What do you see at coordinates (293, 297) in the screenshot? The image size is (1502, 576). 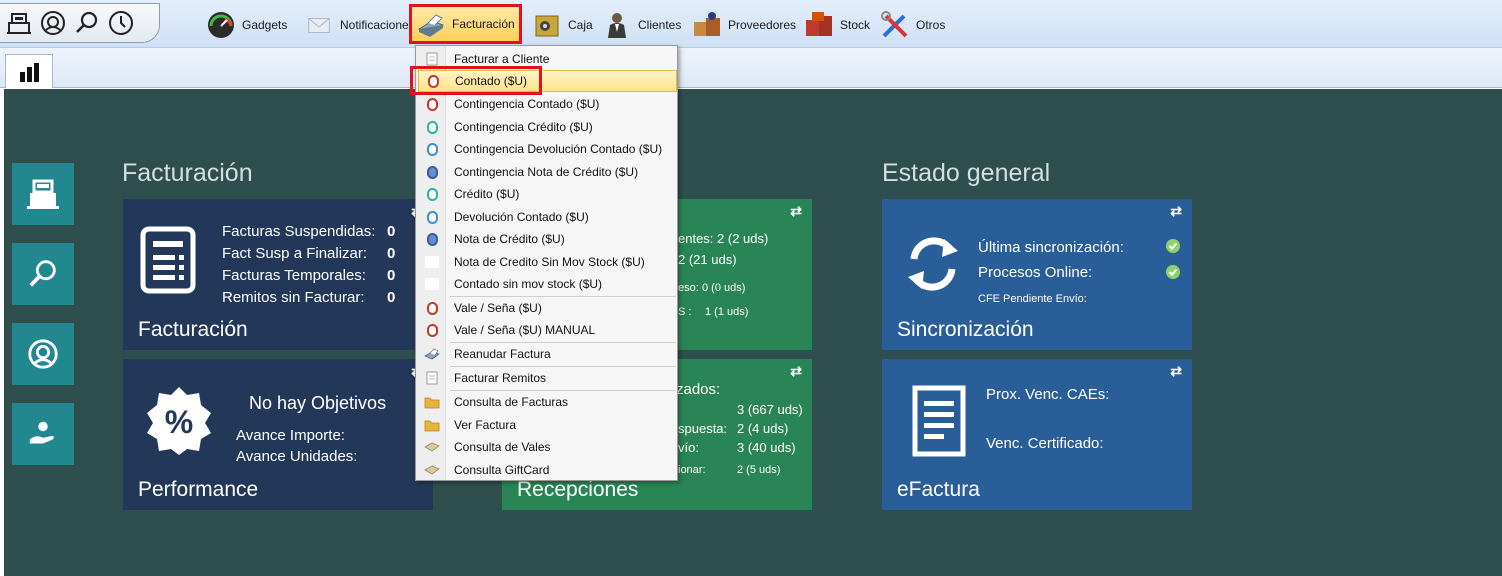 I see `tile-row-label: Remitos sin Facturar:` at bounding box center [293, 297].